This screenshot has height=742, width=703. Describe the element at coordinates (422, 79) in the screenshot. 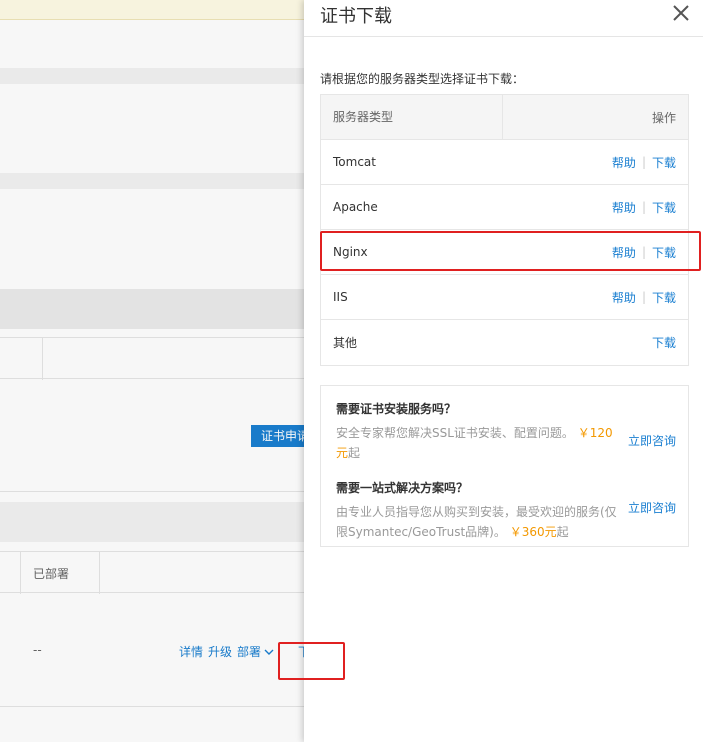

I see `instruction-text: 请根据您的服务器类型选择证书下载：` at that location.